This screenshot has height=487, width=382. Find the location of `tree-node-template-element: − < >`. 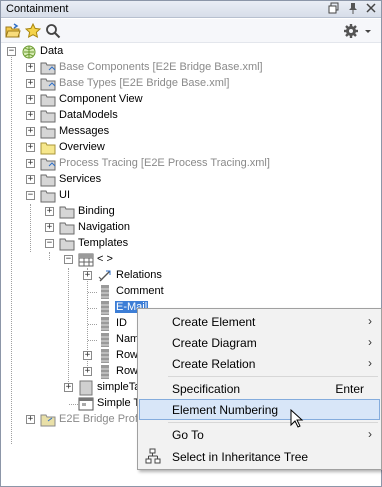

tree-node-template-element: − < > is located at coordinates (191, 260).